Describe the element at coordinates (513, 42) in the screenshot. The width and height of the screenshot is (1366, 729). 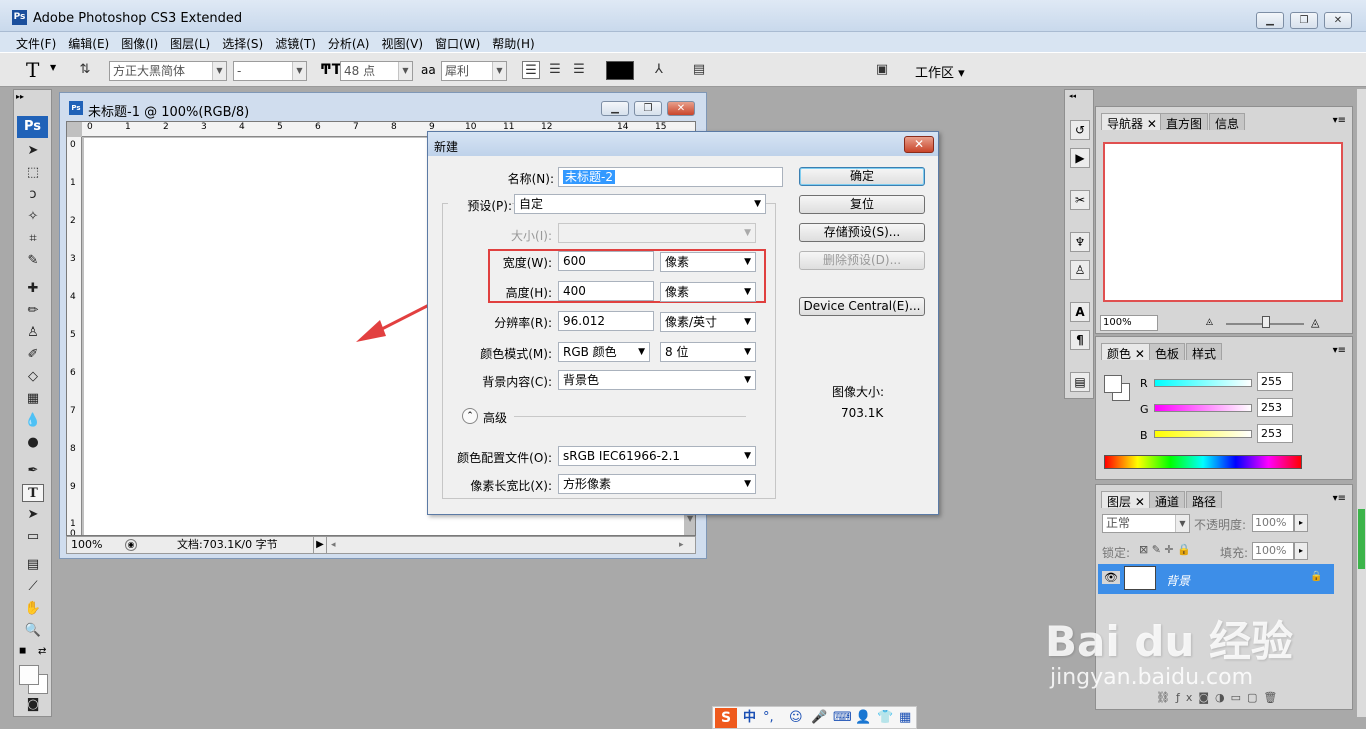
I see `menu-help: 帮助(H)` at that location.